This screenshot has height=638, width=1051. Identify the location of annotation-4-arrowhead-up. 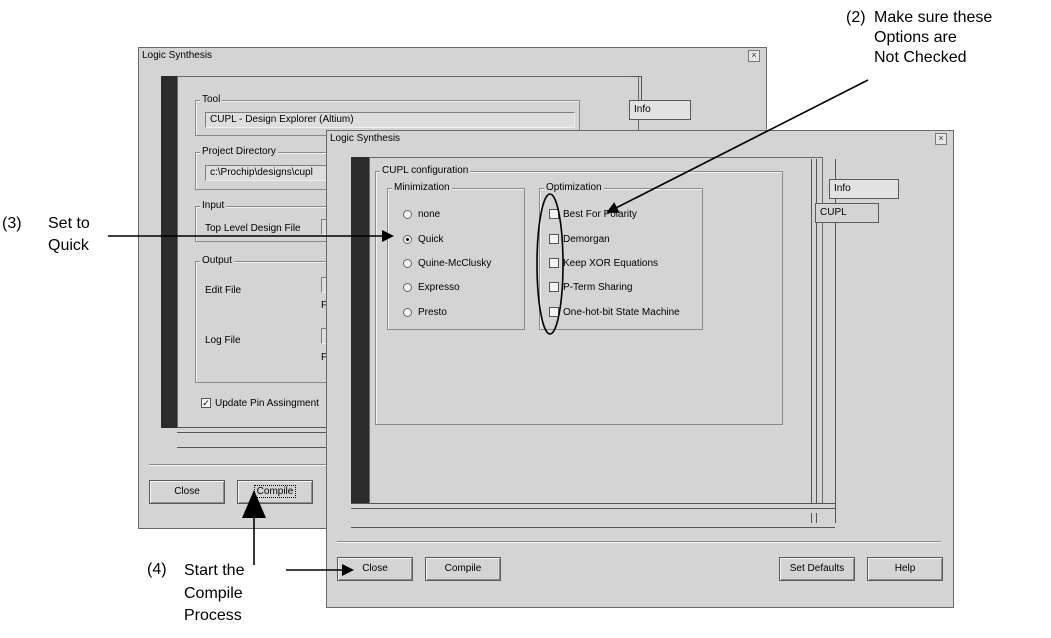
(254, 504).